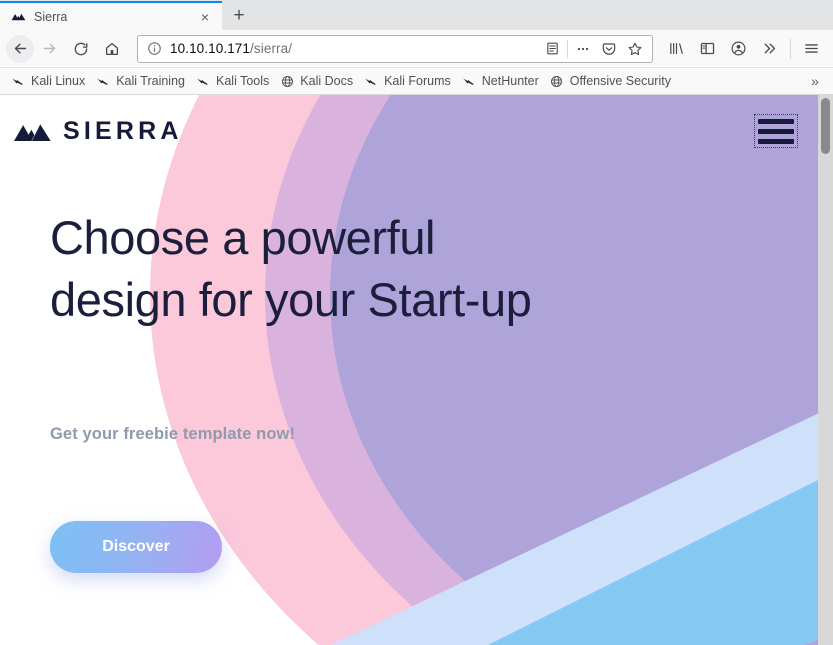  What do you see at coordinates (58, 81) in the screenshot?
I see `bookmark-label: Kali Linux` at bounding box center [58, 81].